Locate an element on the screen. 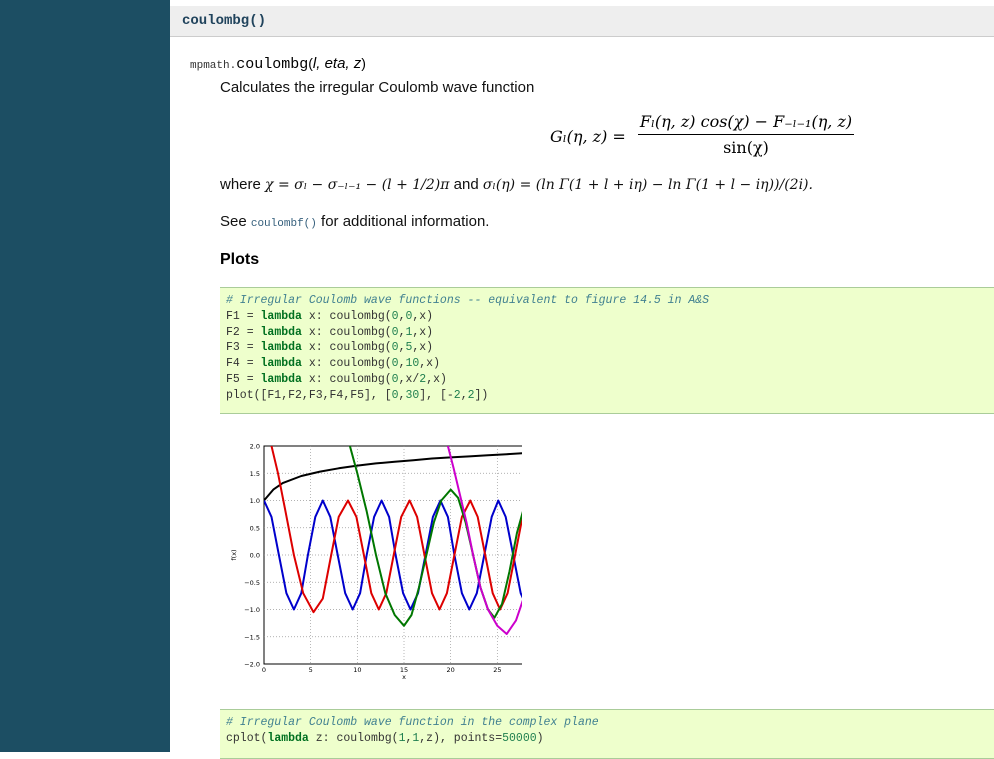 Image resolution: width=994 pixels, height=759 pixels. x-tick-label: 0 is located at coordinates (264, 670).